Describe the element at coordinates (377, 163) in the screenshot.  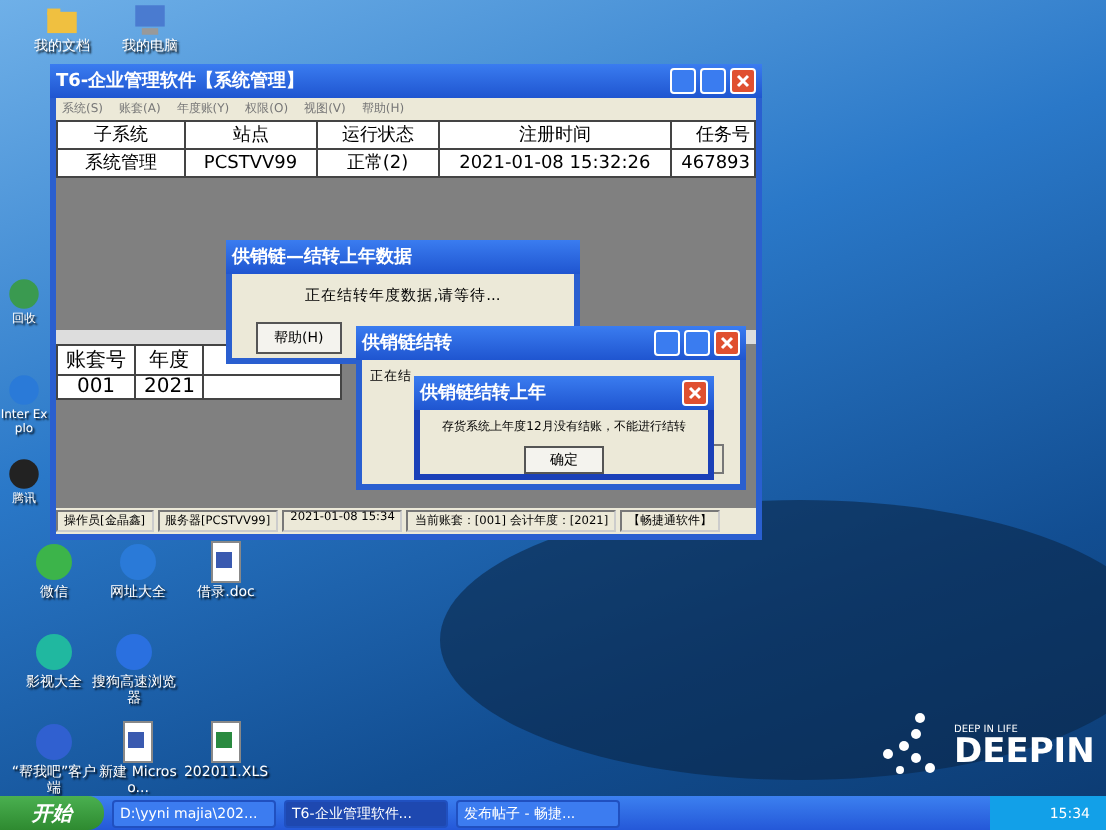
I see `table-cell: 正常(2)` at that location.